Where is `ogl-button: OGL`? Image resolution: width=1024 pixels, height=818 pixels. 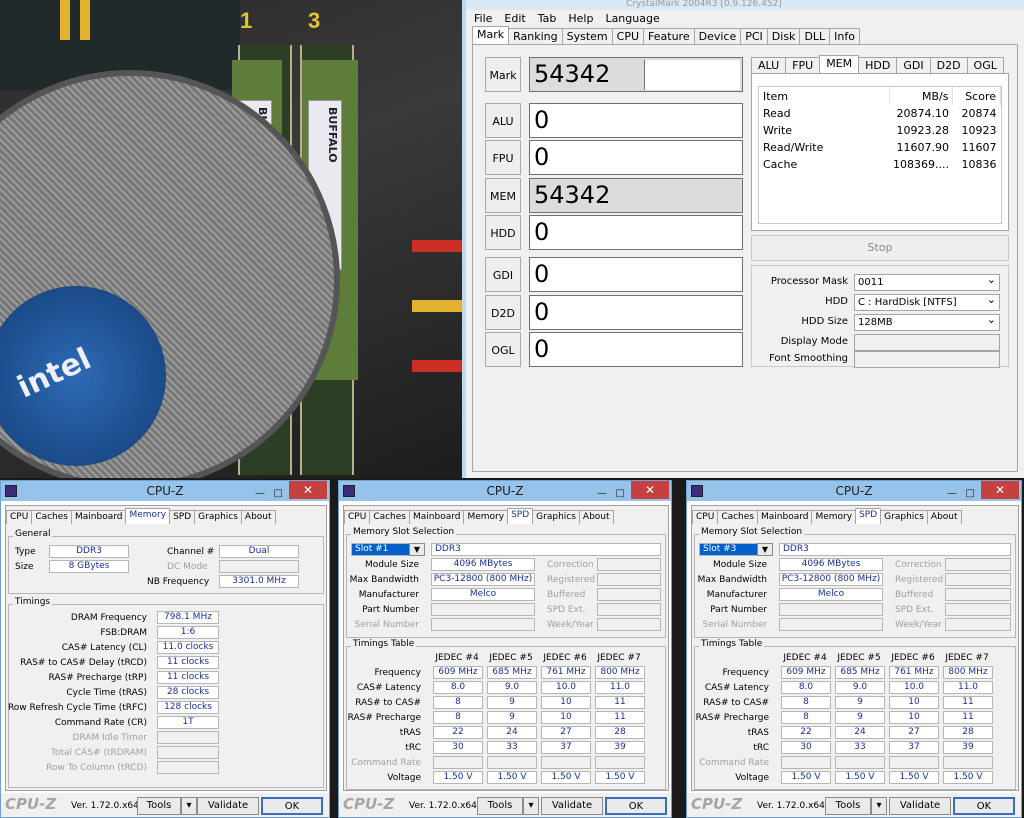
ogl-button: OGL is located at coordinates (503, 349).